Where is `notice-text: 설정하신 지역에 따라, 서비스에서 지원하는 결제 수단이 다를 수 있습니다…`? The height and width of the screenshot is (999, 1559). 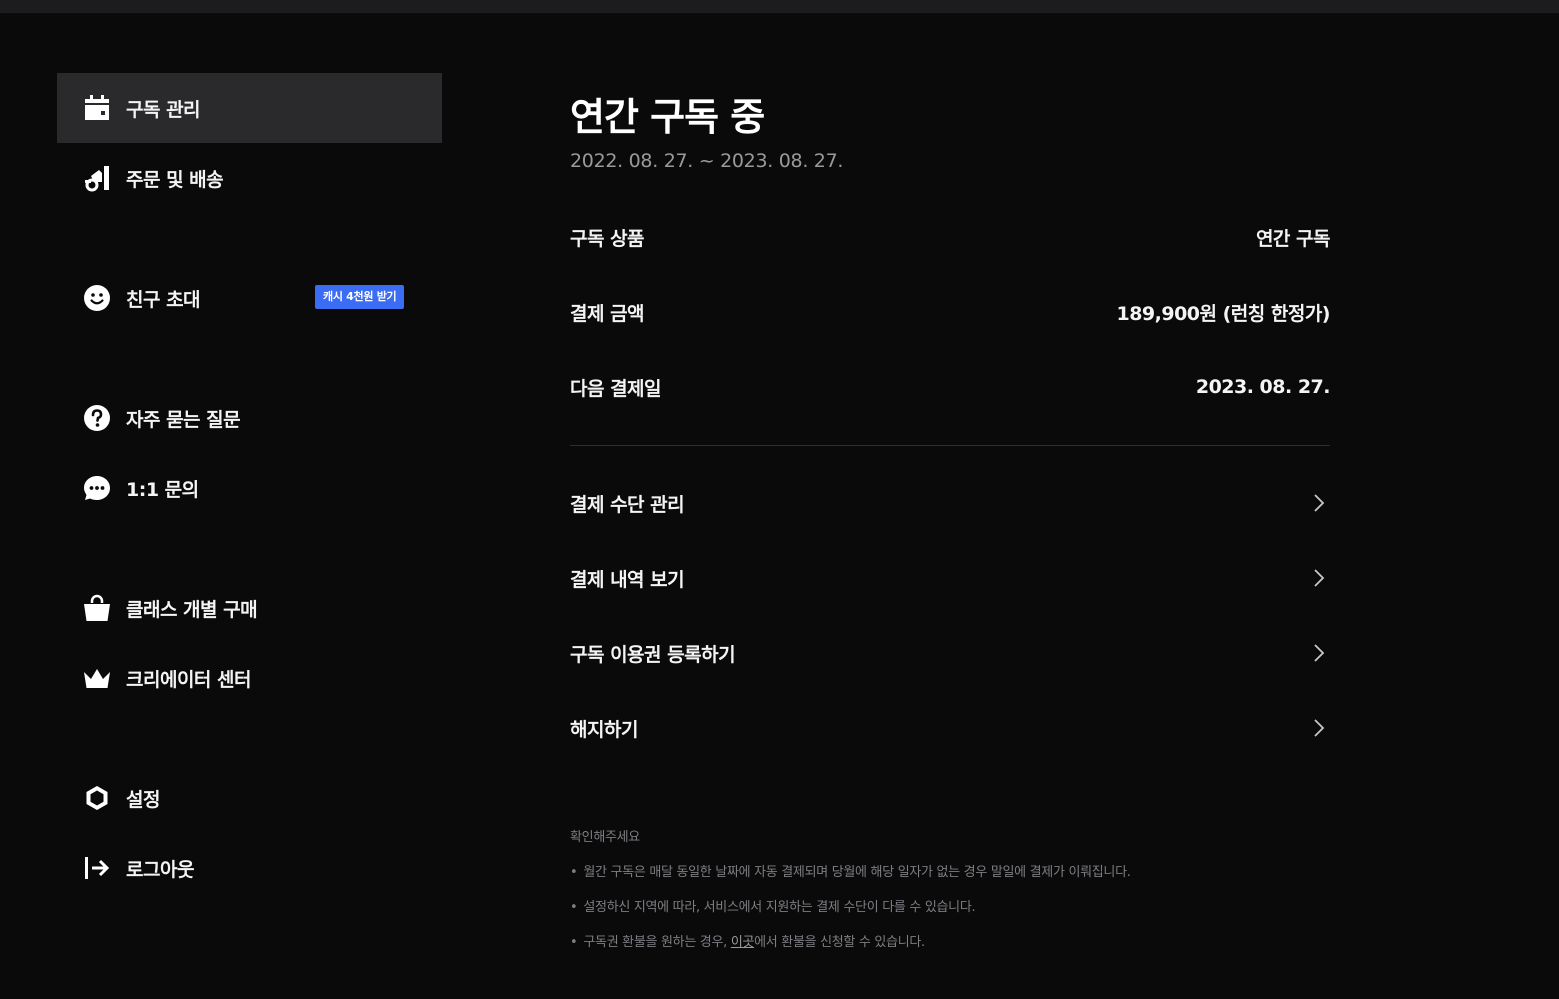 notice-text: 설정하신 지역에 따라, 서비스에서 지원하는 결제 수단이 다를 수 있습니다… is located at coordinates (779, 907).